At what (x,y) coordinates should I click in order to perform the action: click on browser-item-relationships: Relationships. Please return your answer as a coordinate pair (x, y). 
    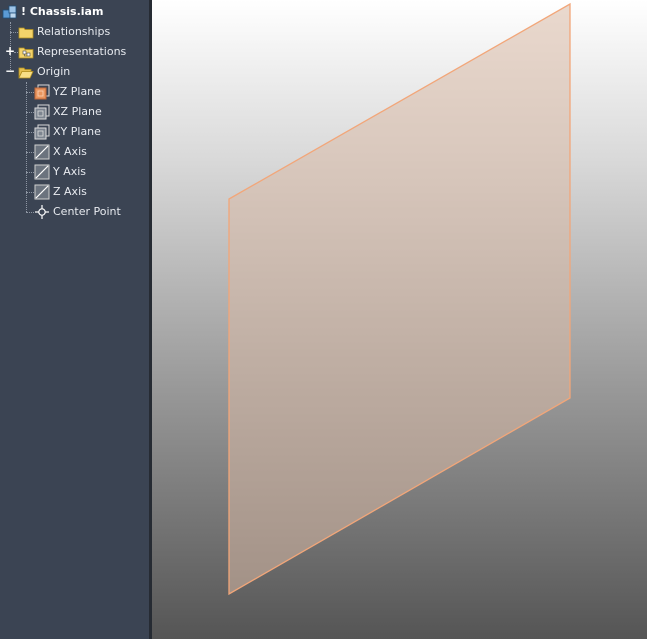
    Looking at the image, I should click on (64, 32).